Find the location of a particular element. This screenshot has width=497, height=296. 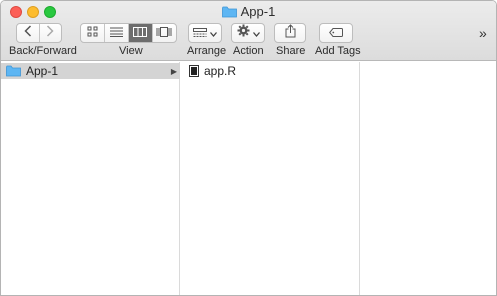

gallery-icon is located at coordinates (164, 33).